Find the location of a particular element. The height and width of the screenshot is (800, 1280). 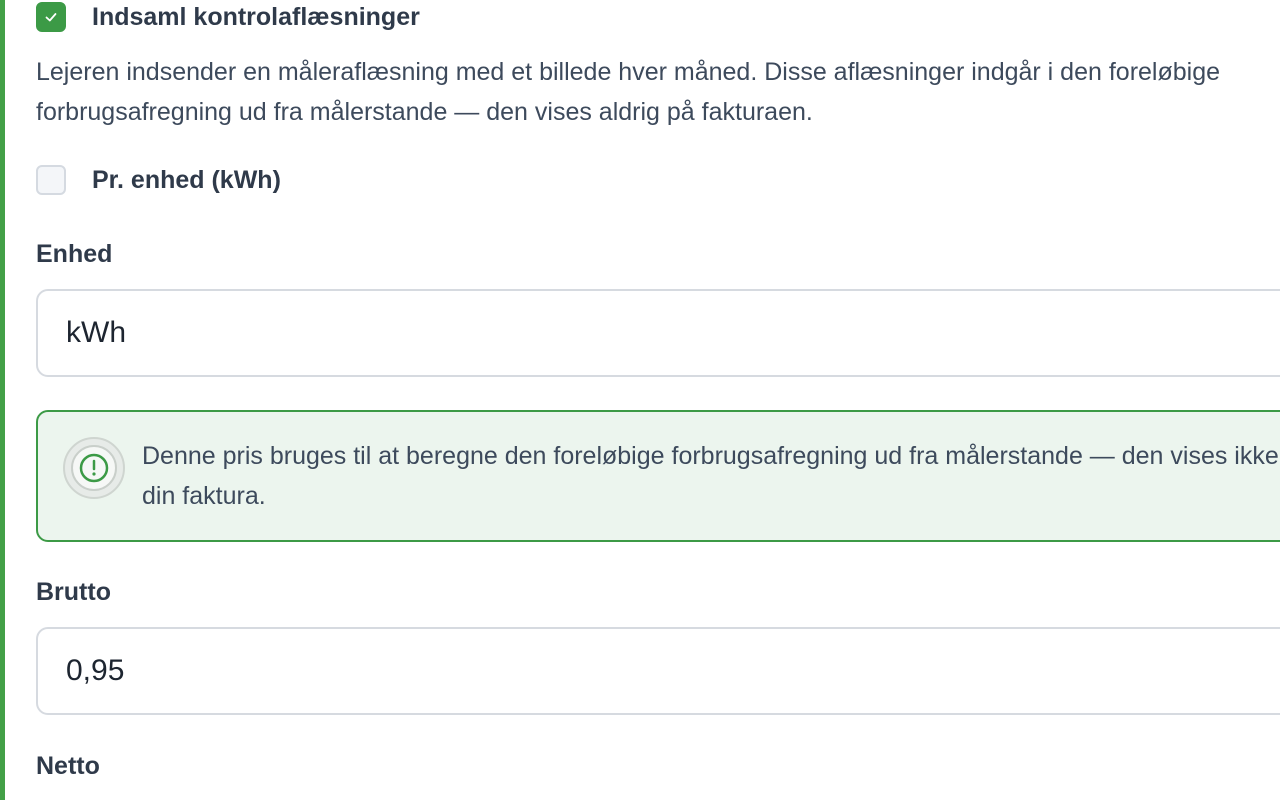

checkmark-icon is located at coordinates (51, 17).